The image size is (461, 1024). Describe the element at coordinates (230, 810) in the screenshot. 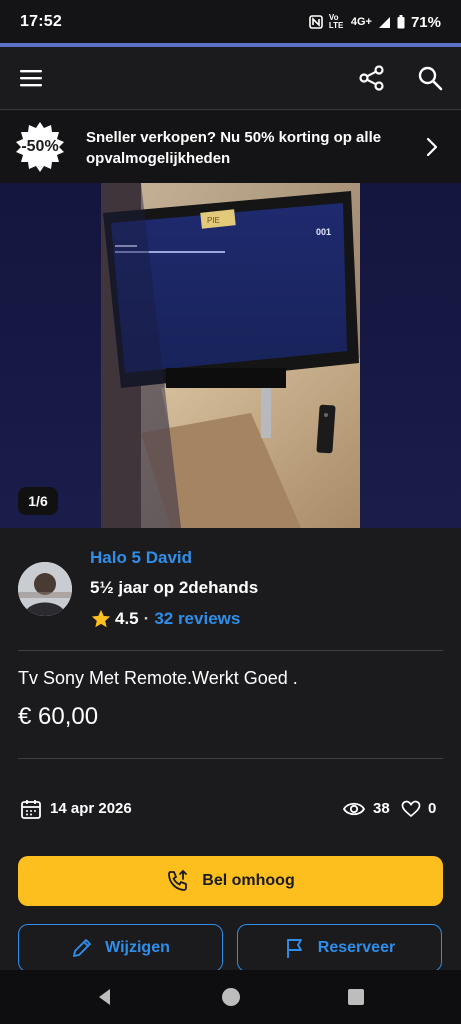

I see `listing-meta: 14 apr 2026 38 0` at that location.